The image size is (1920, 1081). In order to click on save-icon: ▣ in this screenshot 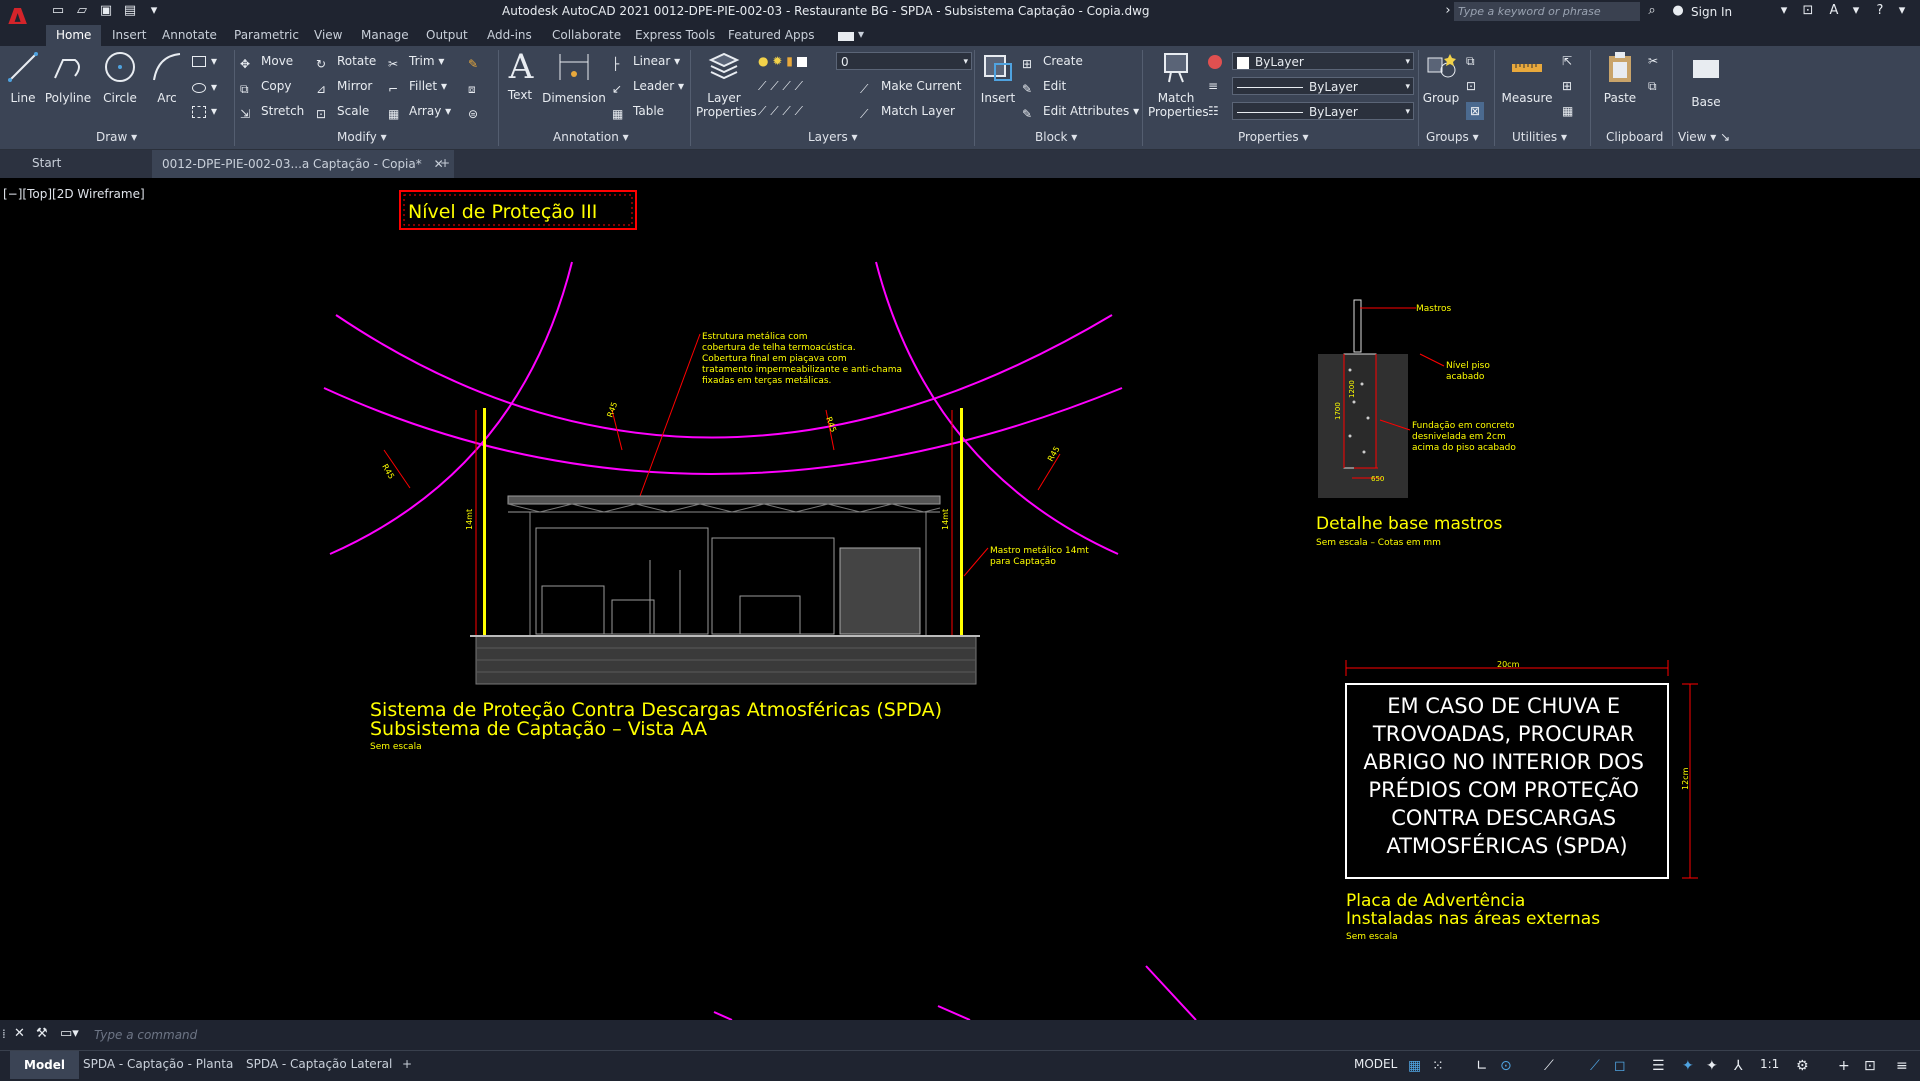, I will do `click(106, 11)`.